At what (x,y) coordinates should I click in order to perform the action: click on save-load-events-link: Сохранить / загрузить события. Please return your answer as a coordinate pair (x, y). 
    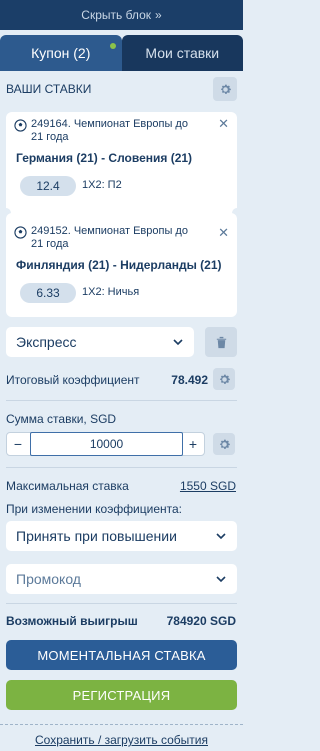
    Looking at the image, I should click on (121, 740).